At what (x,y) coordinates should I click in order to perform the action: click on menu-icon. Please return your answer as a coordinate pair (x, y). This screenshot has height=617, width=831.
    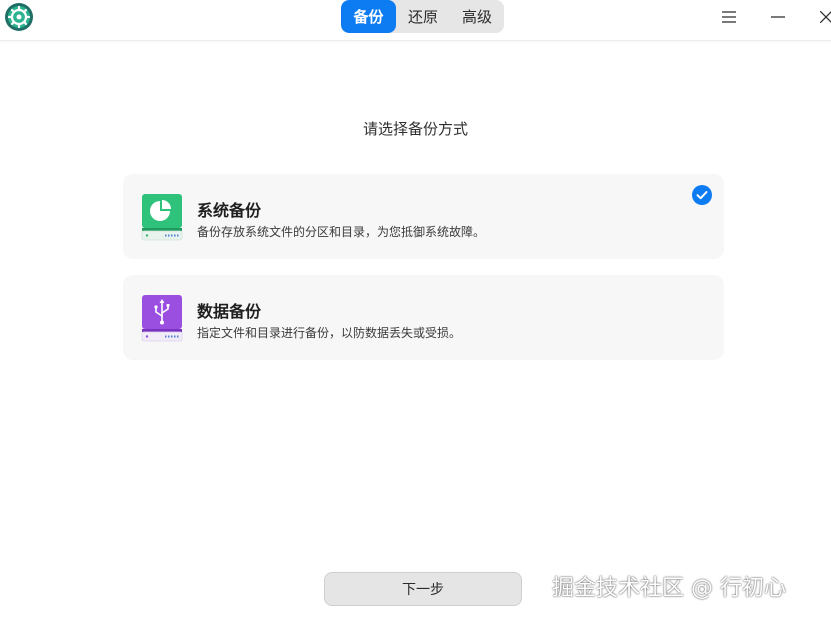
    Looking at the image, I should click on (729, 17).